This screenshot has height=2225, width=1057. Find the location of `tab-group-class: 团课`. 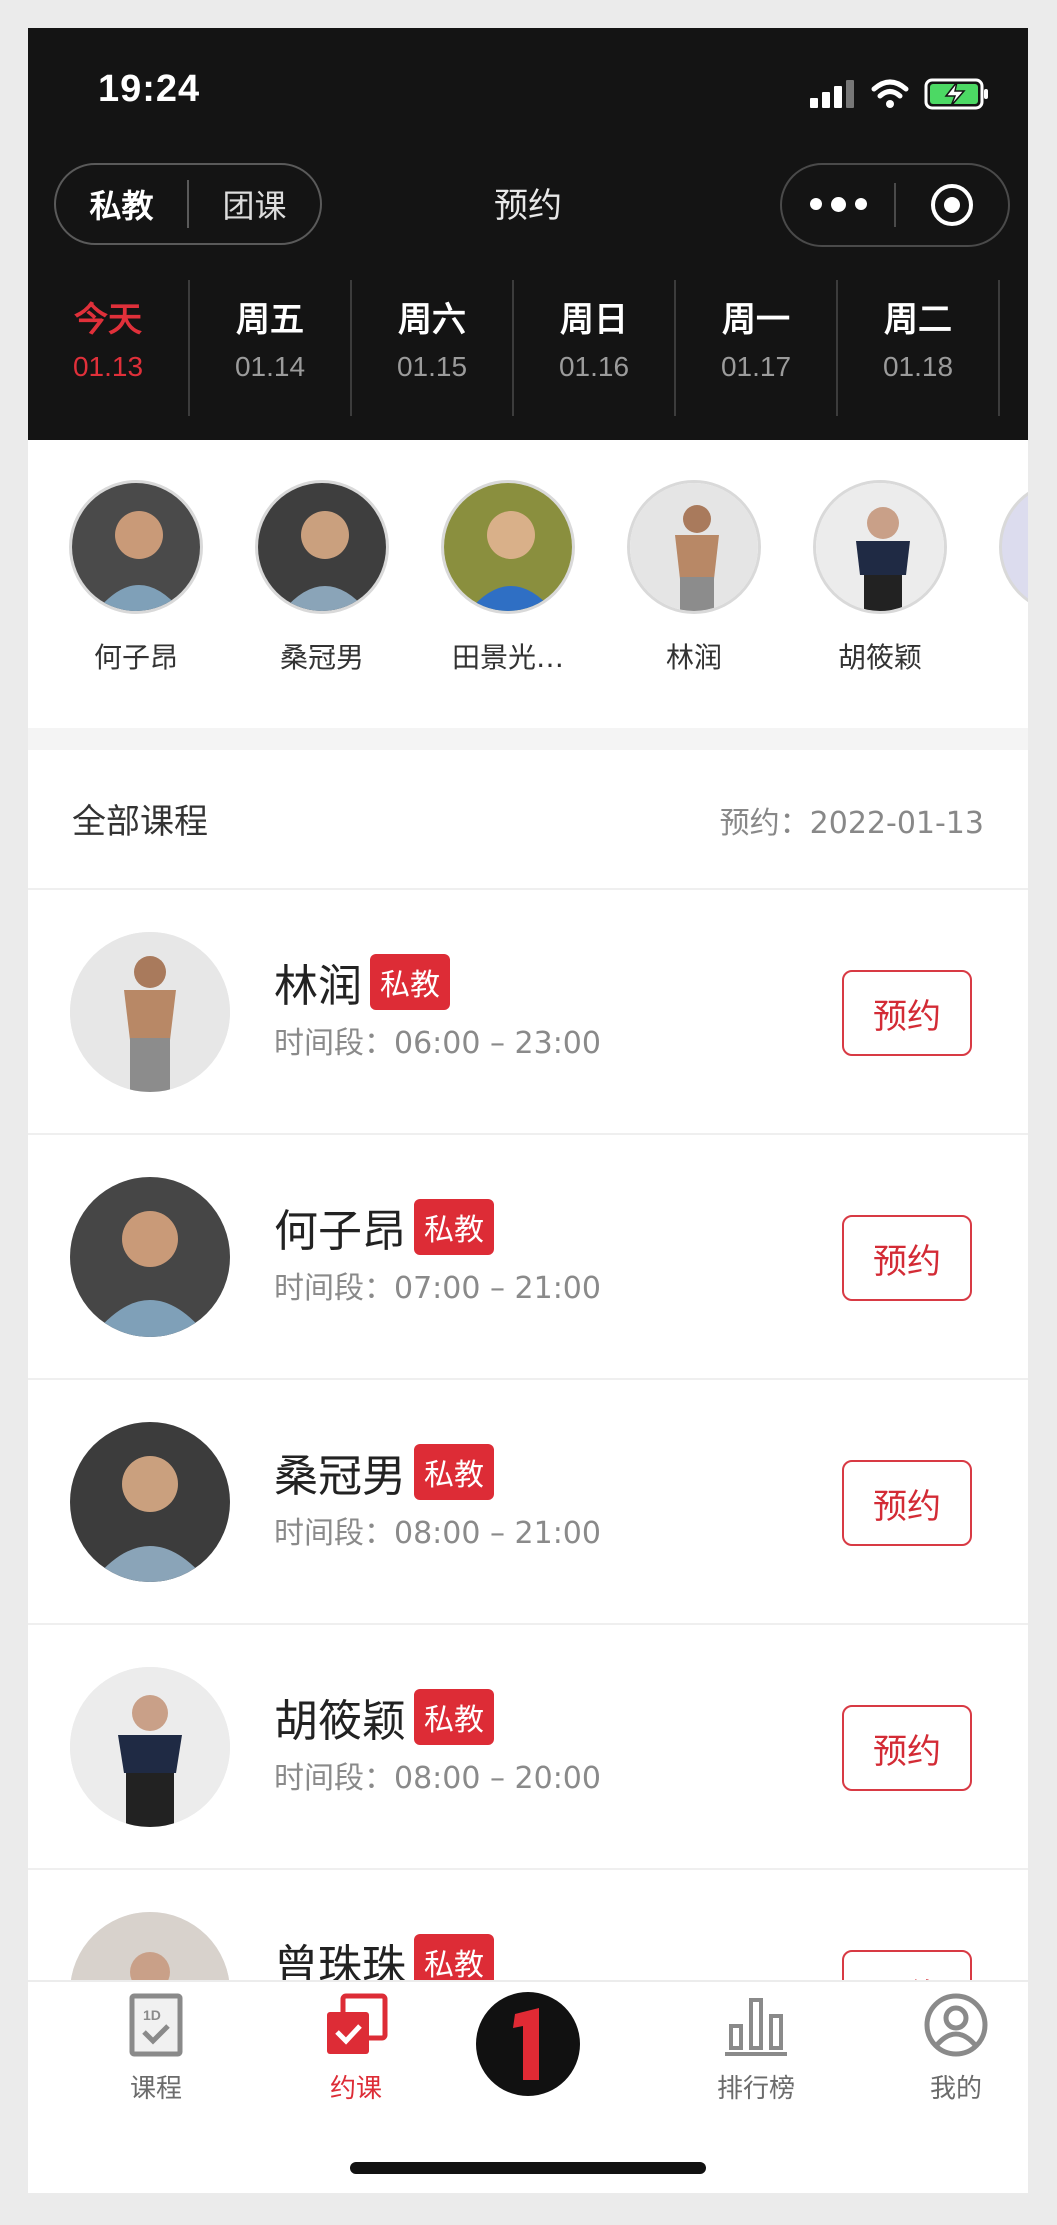

tab-group-class: 团课 is located at coordinates (254, 204).